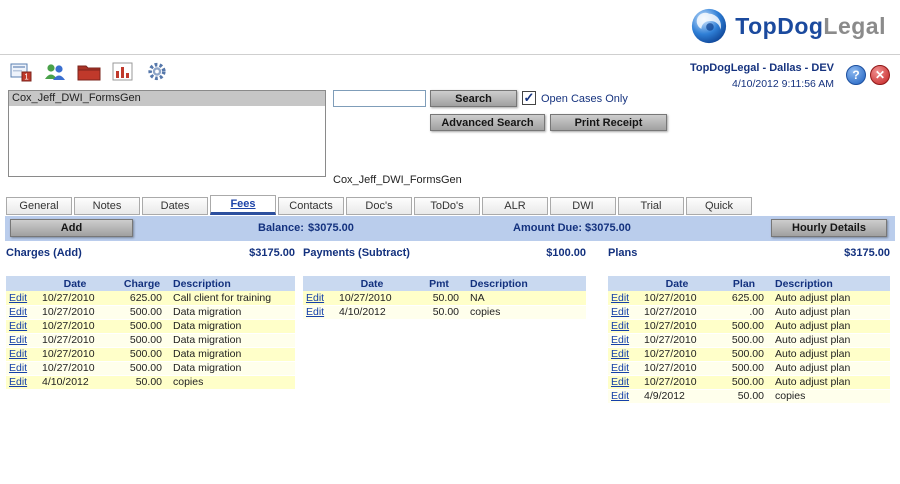 The height and width of the screenshot is (484, 900). I want to click on tab-general: General, so click(39, 206).